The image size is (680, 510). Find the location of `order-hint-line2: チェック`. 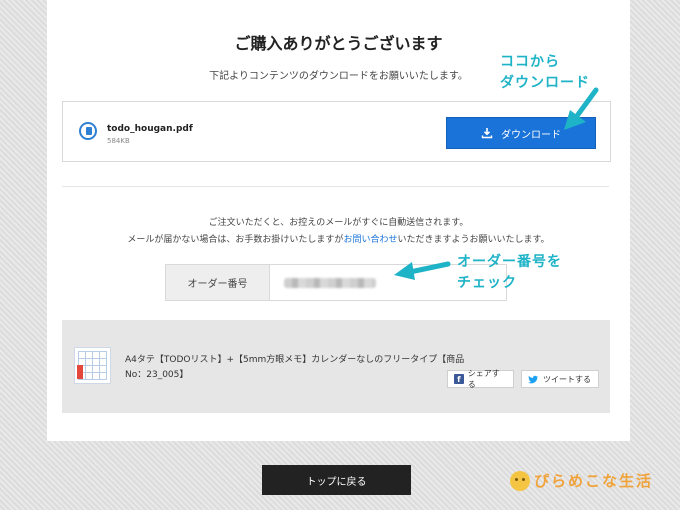

order-hint-line2: チェック is located at coordinates (487, 283).